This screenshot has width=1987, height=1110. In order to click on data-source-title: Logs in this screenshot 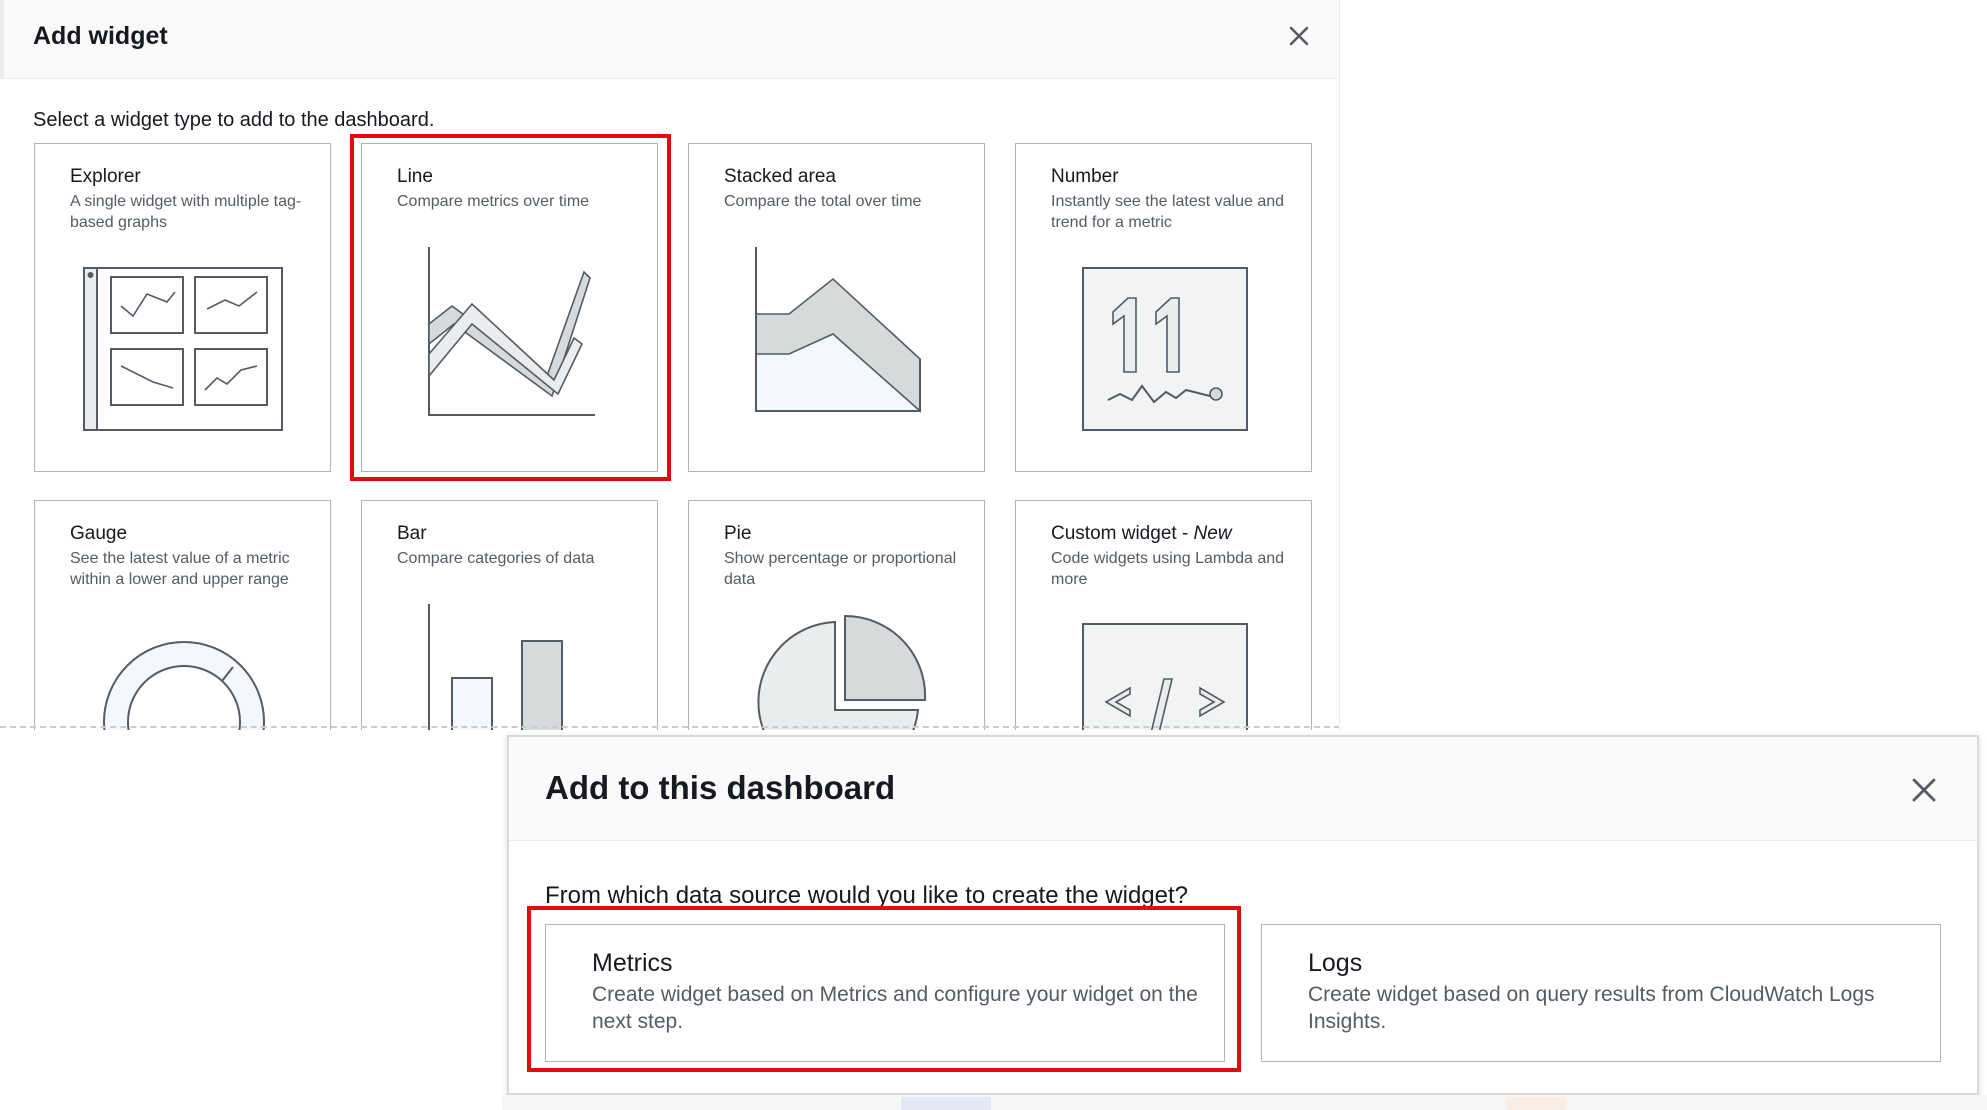, I will do `click(1335, 963)`.